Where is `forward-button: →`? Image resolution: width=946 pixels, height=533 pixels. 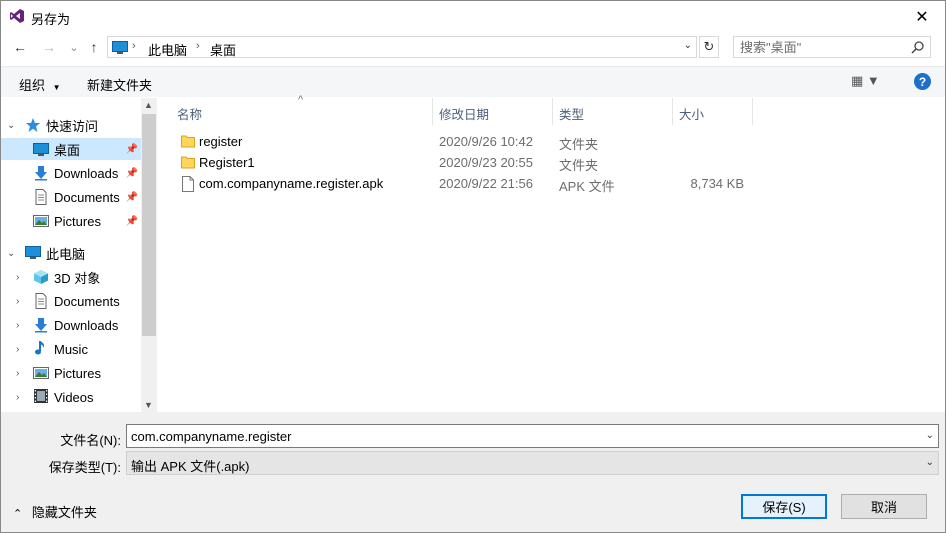
forward-button: → is located at coordinates (49, 47).